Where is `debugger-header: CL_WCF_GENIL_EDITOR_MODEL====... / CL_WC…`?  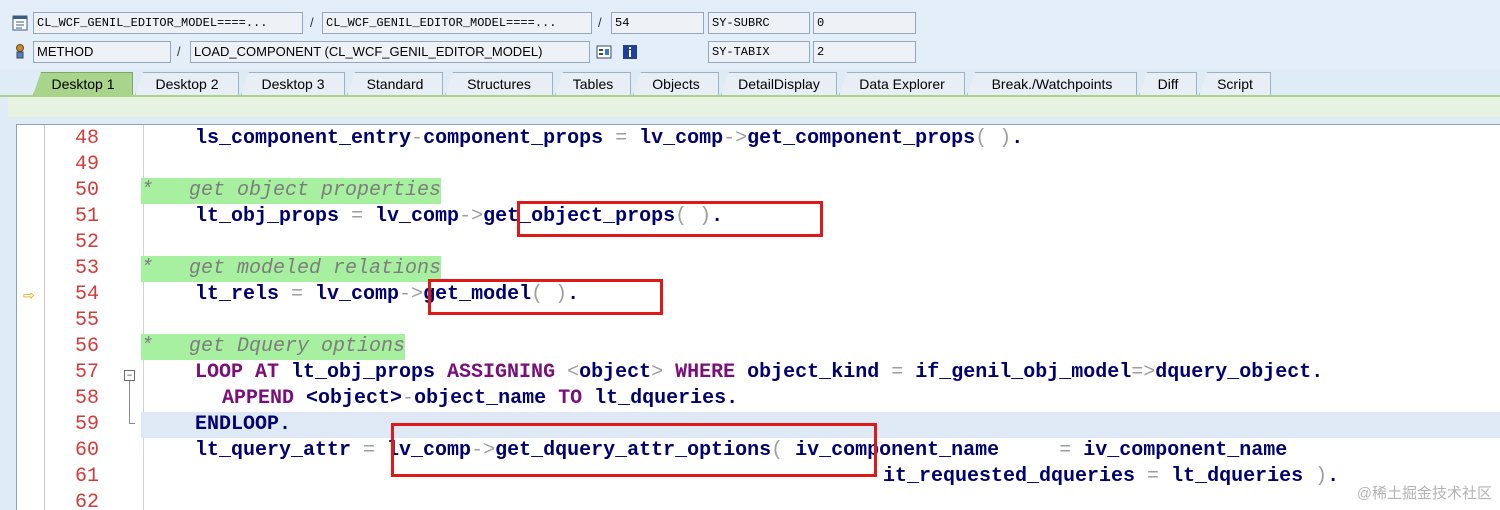
debugger-header: CL_WCF_GENIL_EDITOR_MODEL====... / CL_WC… is located at coordinates (750, 35).